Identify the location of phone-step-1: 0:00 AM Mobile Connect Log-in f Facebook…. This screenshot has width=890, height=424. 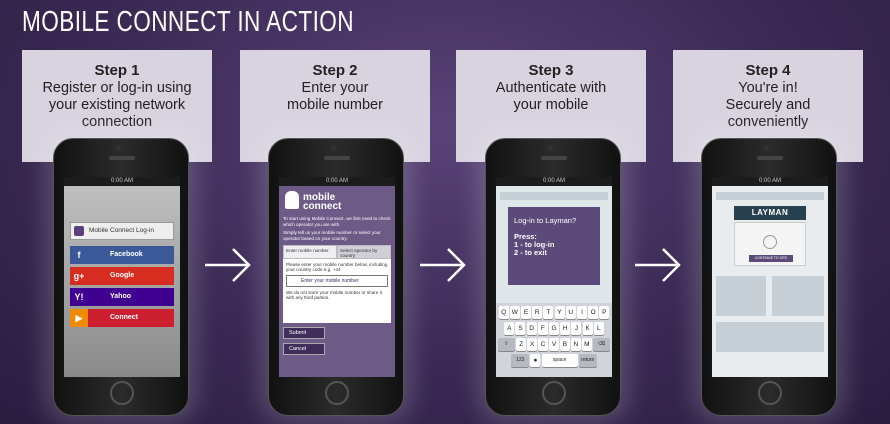
(121, 277).